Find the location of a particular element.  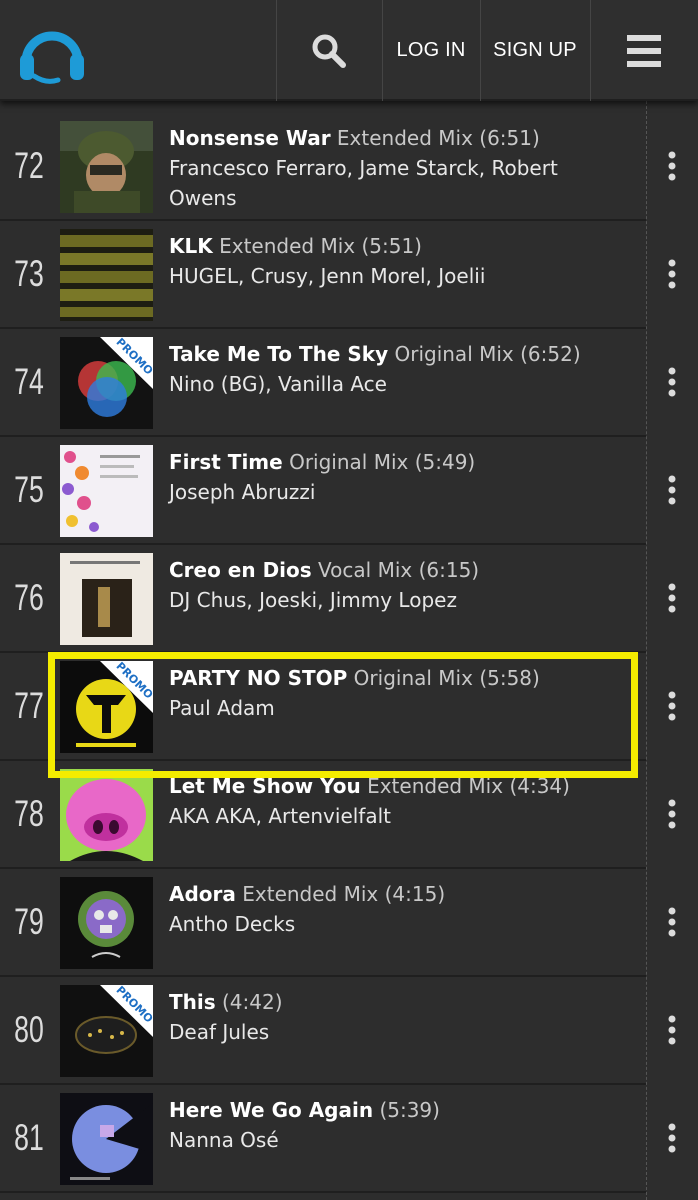

track-duration: (5:39) is located at coordinates (409, 1110).